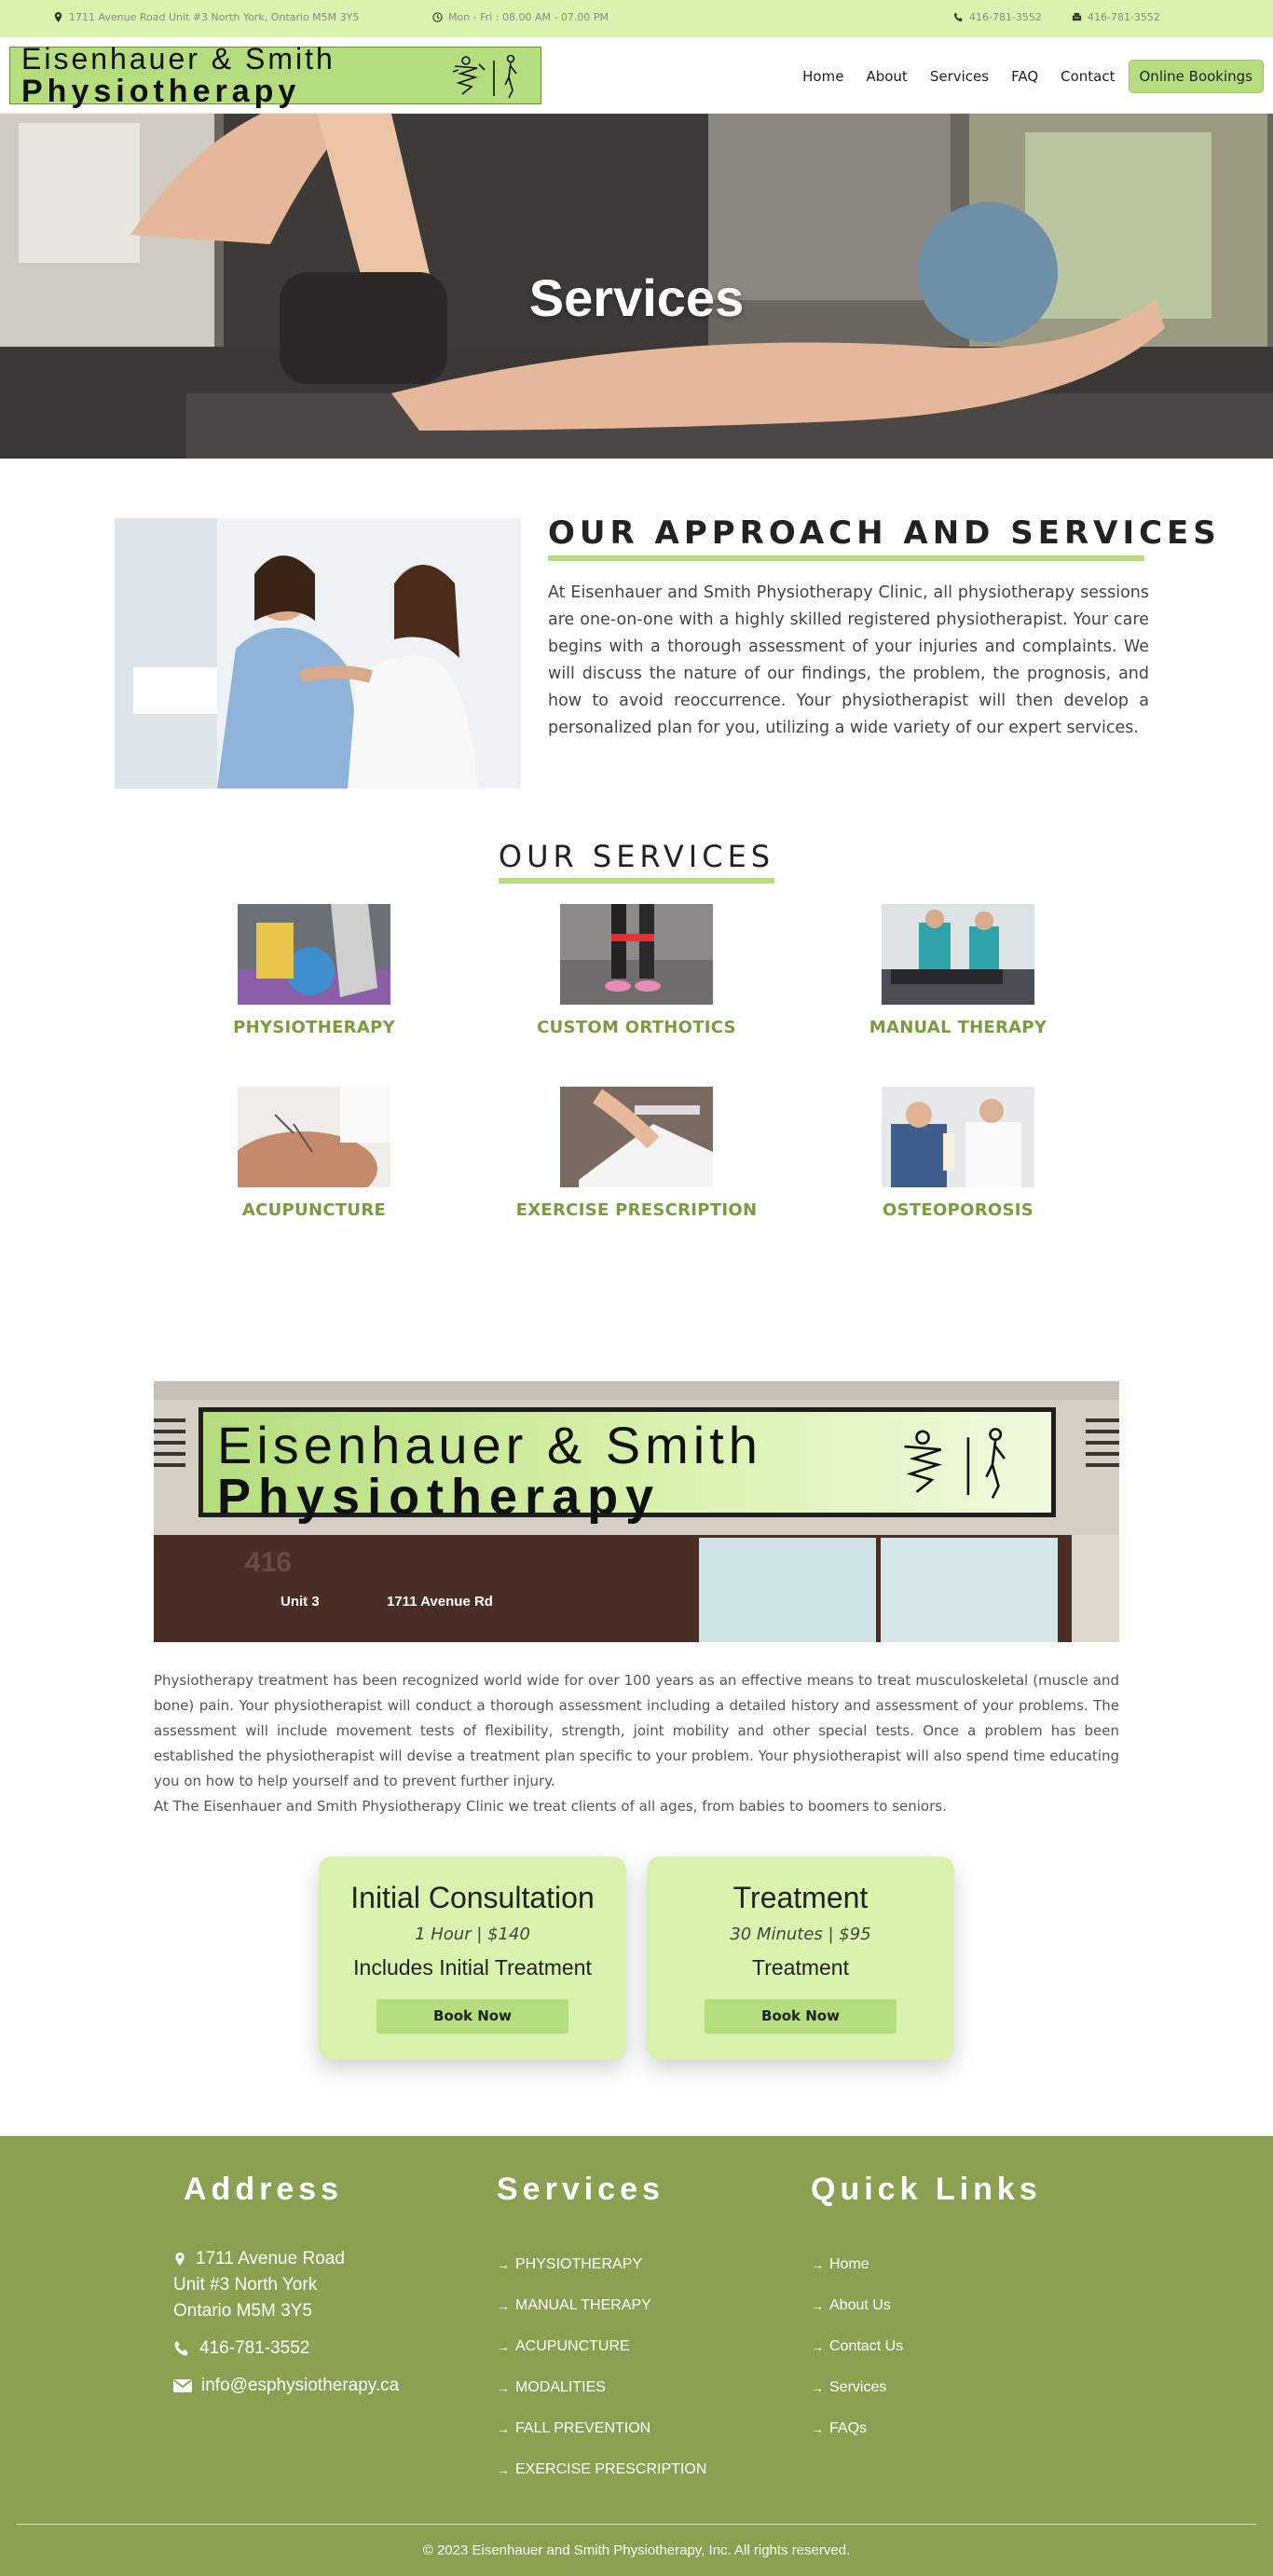 Image resolution: width=1273 pixels, height=2576 pixels. Describe the element at coordinates (610, 2469) in the screenshot. I see `footer-service-label: EXERCISE PRESCRIPTION` at that location.